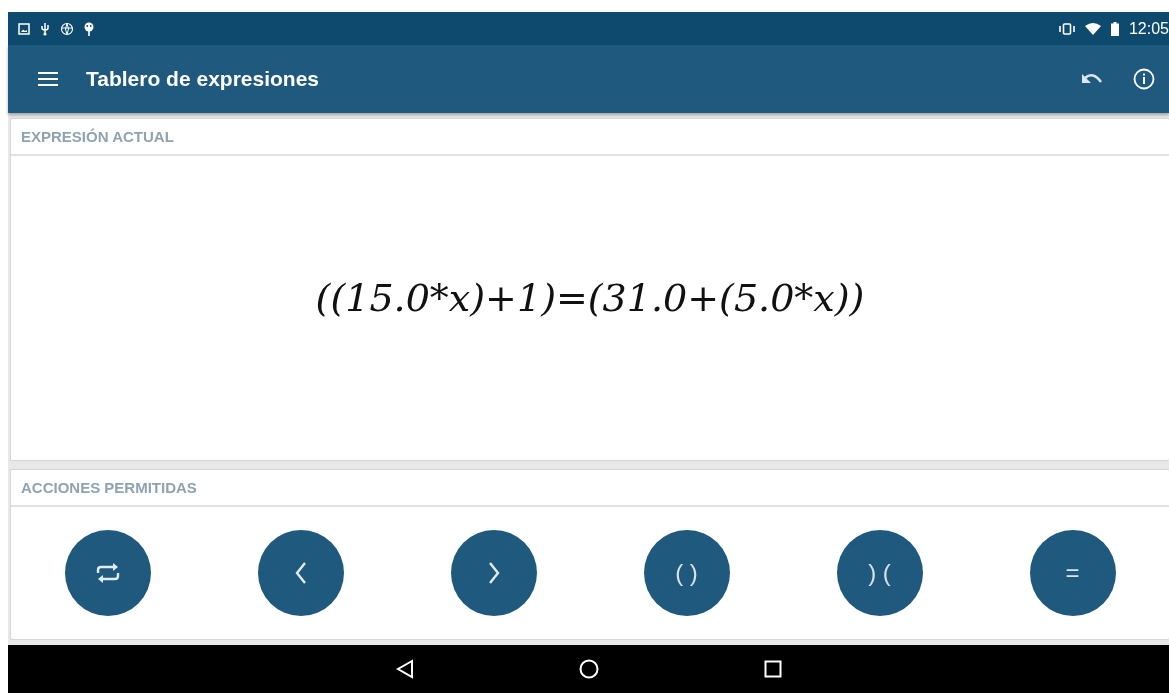 Image resolution: width=1169 pixels, height=693 pixels. I want to click on home-icon, so click(588, 669).